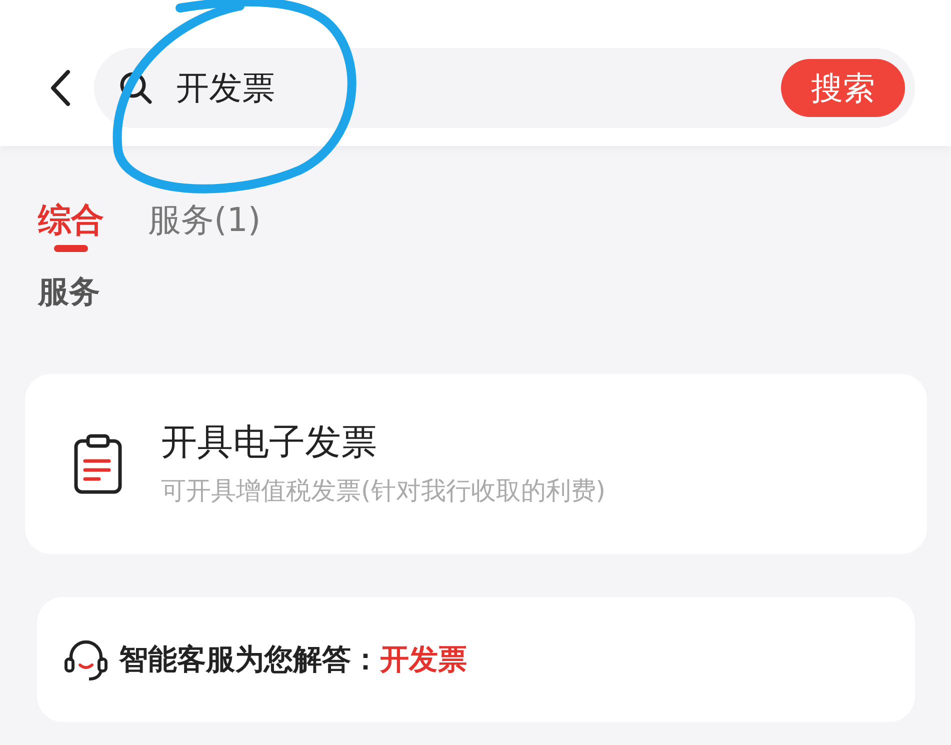  Describe the element at coordinates (423, 660) in the screenshot. I see `assistant-keyword: 开发票` at that location.